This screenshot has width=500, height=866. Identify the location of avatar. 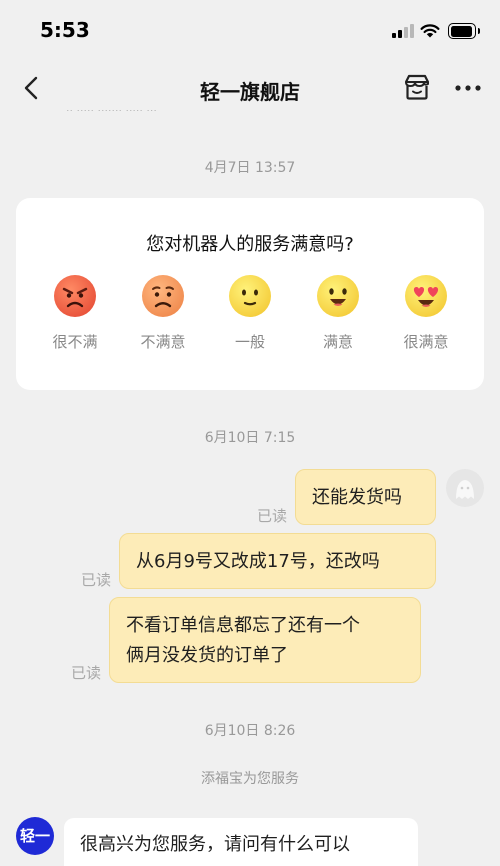
(465, 488).